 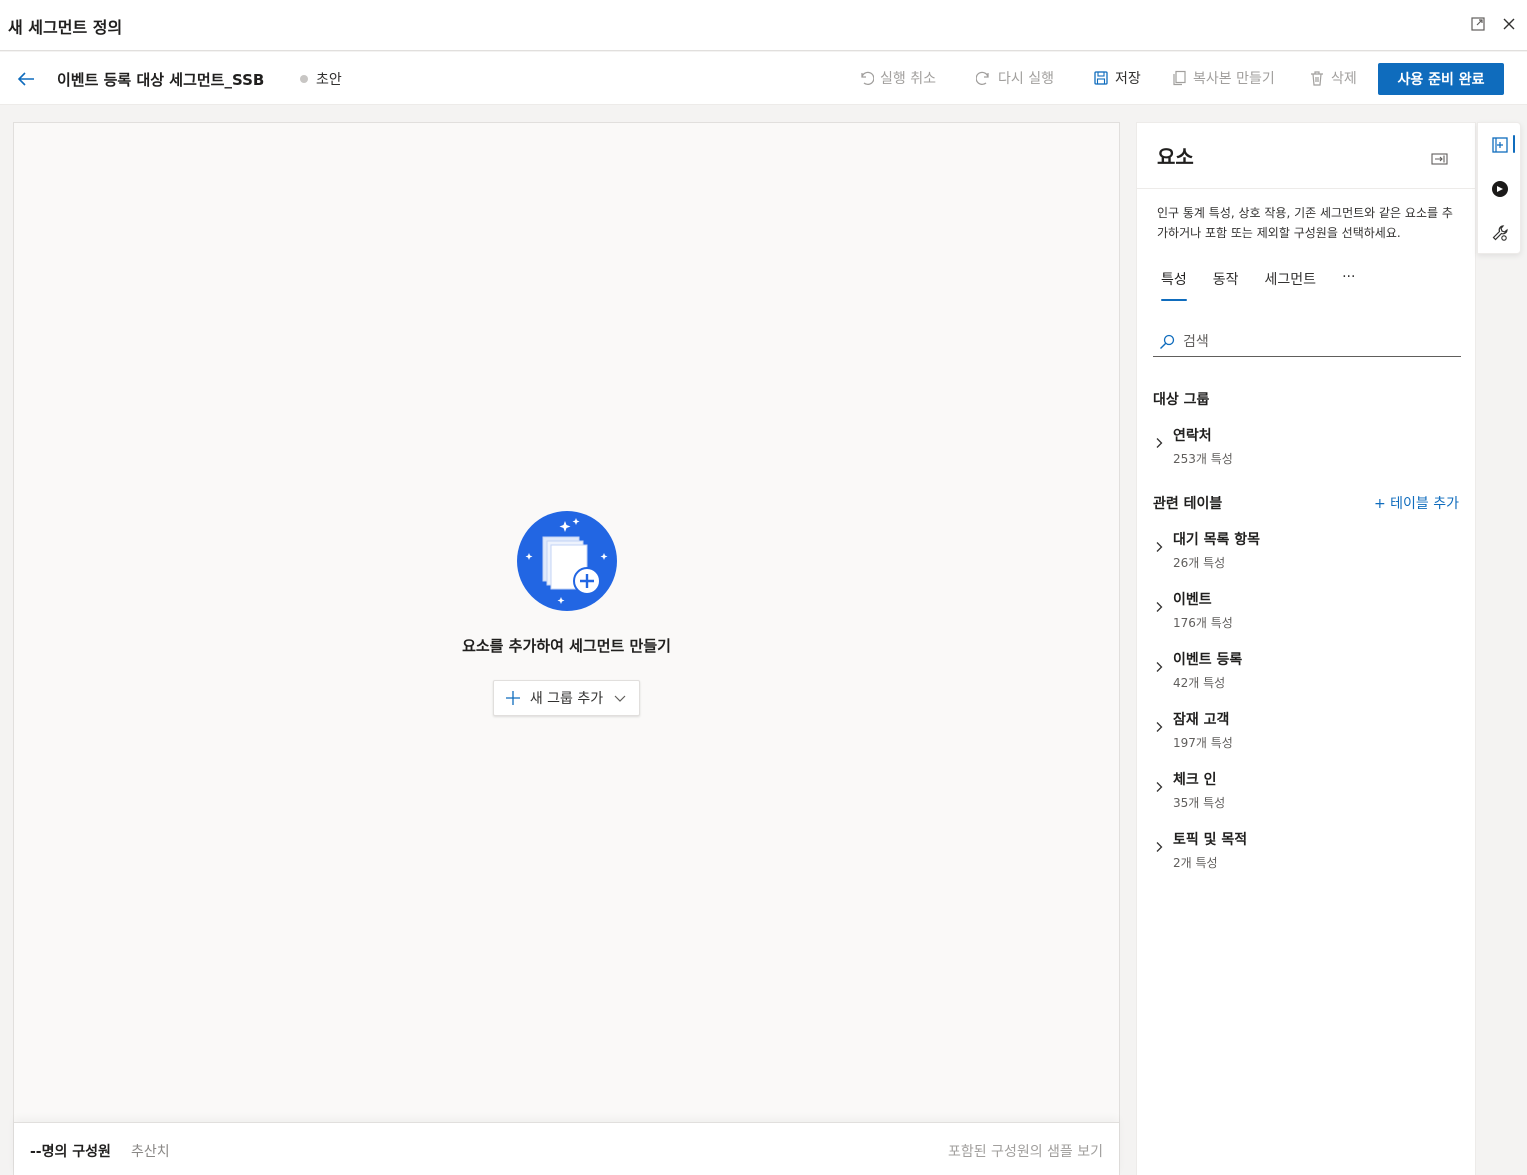 I want to click on add-new-group-button: 새 그룹 추가, so click(x=566, y=698).